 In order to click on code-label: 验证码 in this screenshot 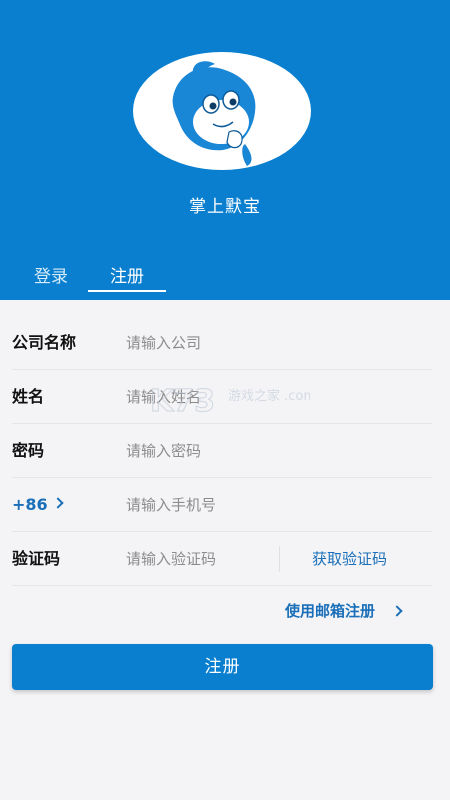, I will do `click(36, 558)`.